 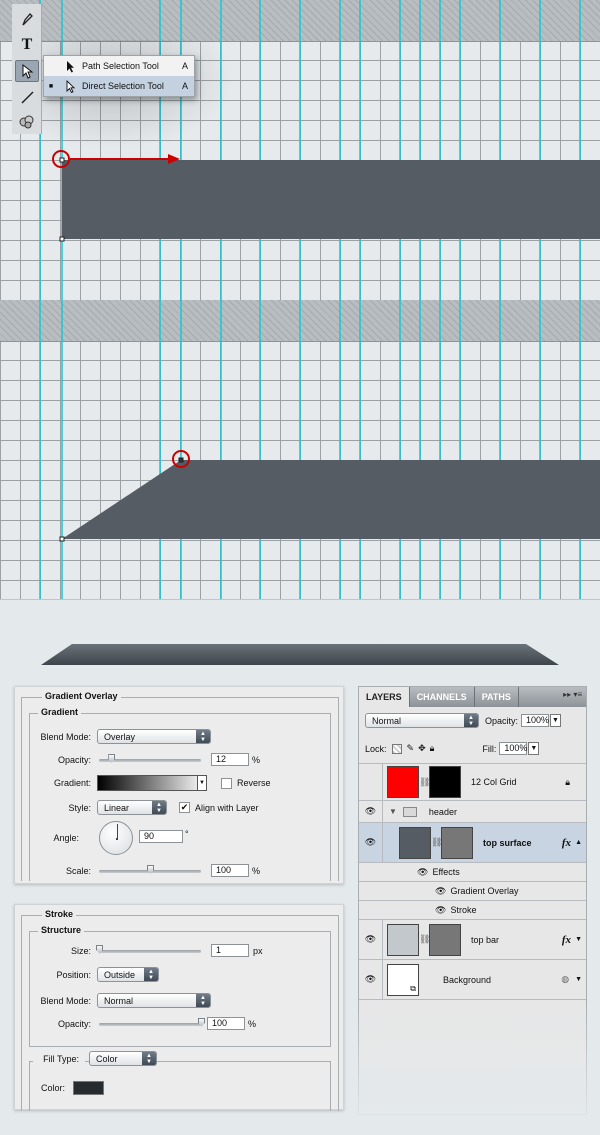 I want to click on reverse-label: Reverse, so click(x=254, y=783).